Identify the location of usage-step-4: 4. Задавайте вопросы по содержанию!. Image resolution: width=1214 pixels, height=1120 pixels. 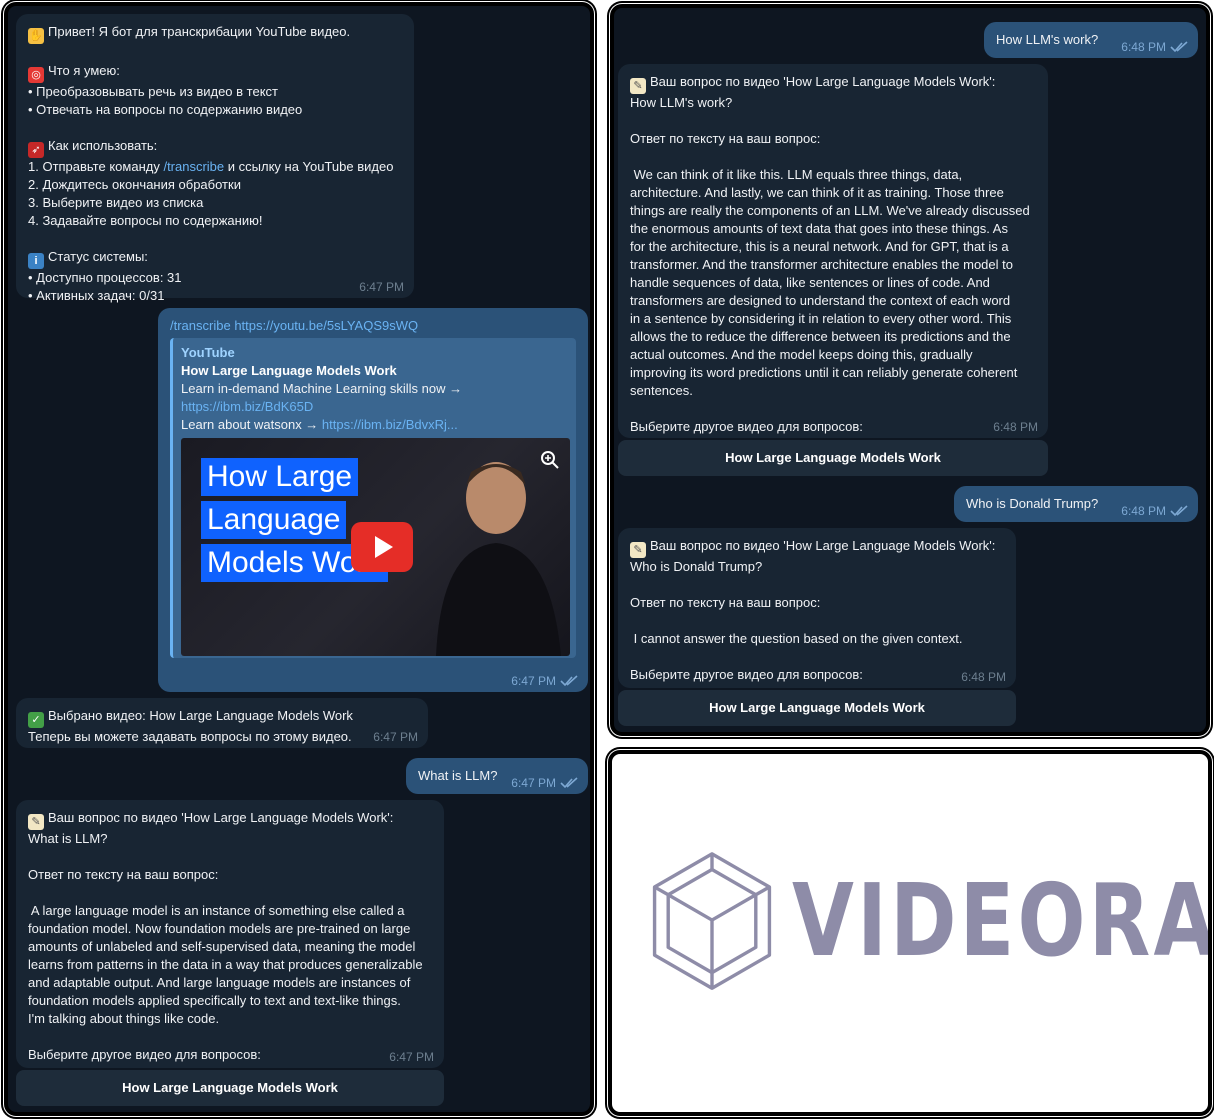
(145, 220).